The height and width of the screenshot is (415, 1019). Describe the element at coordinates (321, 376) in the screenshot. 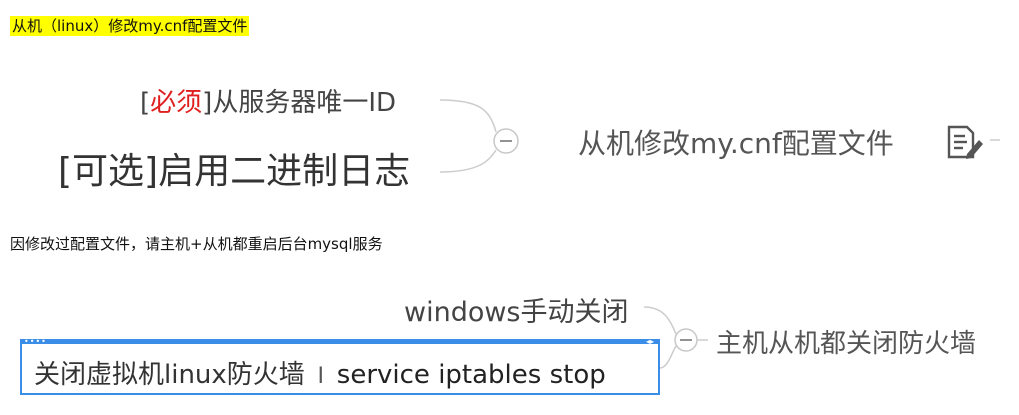

I see `text-cursor-icon: I` at that location.